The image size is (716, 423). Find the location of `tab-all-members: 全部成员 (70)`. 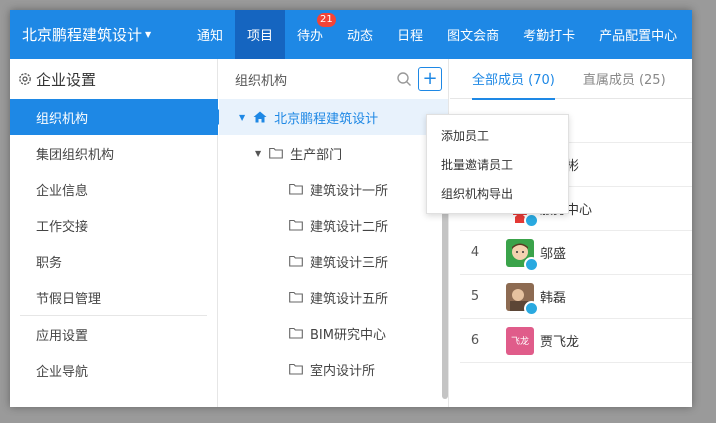

tab-all-members: 全部成员 (70) is located at coordinates (513, 79).